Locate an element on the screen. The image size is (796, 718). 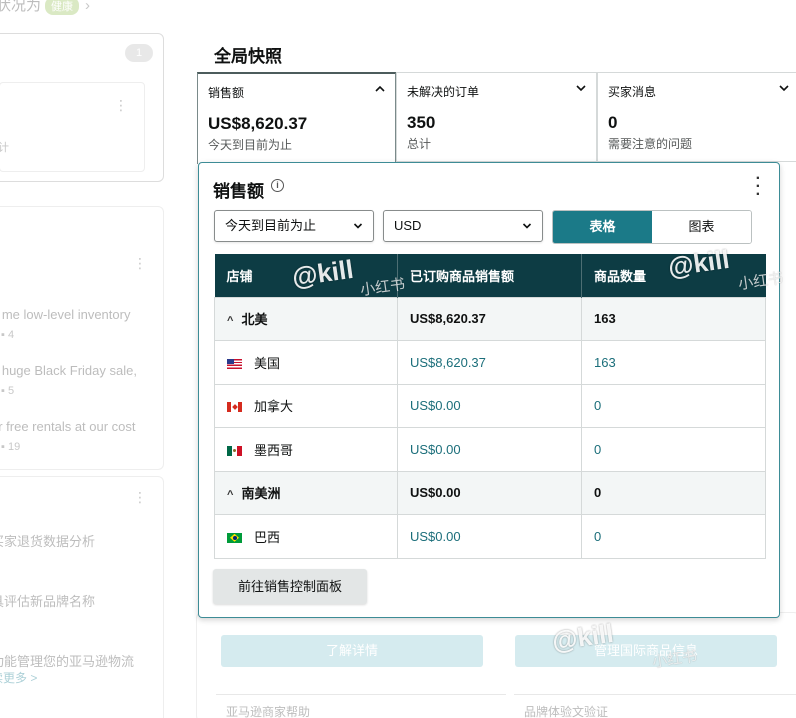
period-select-value: 今天到目前为止 is located at coordinates (271, 225).